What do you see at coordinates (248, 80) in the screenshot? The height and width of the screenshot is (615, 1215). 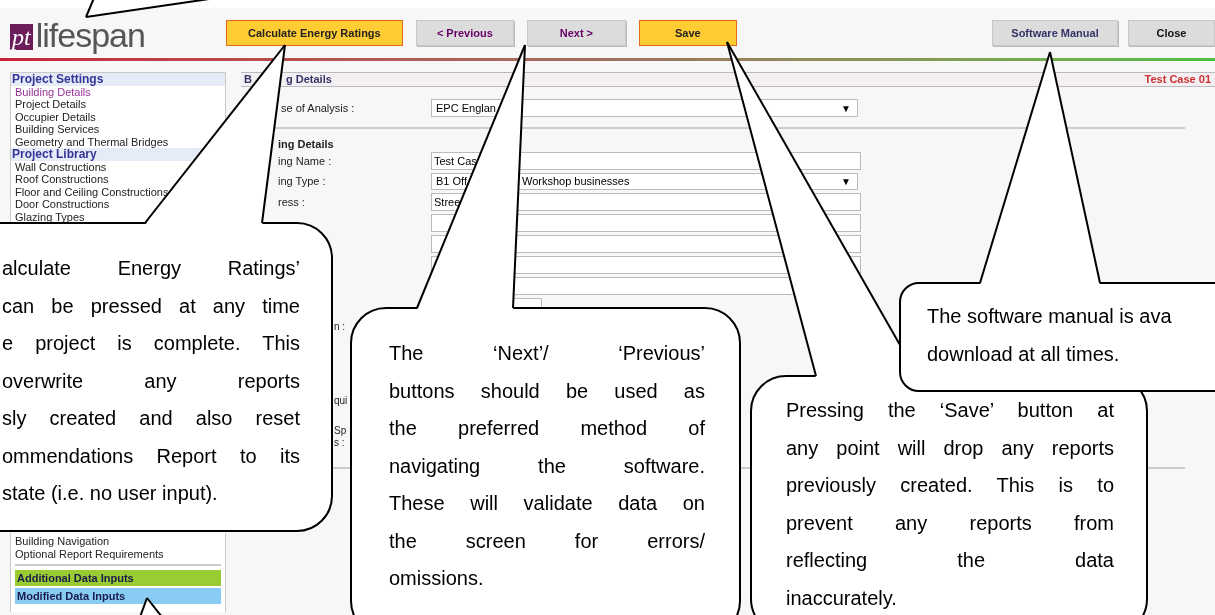 I see `section-title: B` at bounding box center [248, 80].